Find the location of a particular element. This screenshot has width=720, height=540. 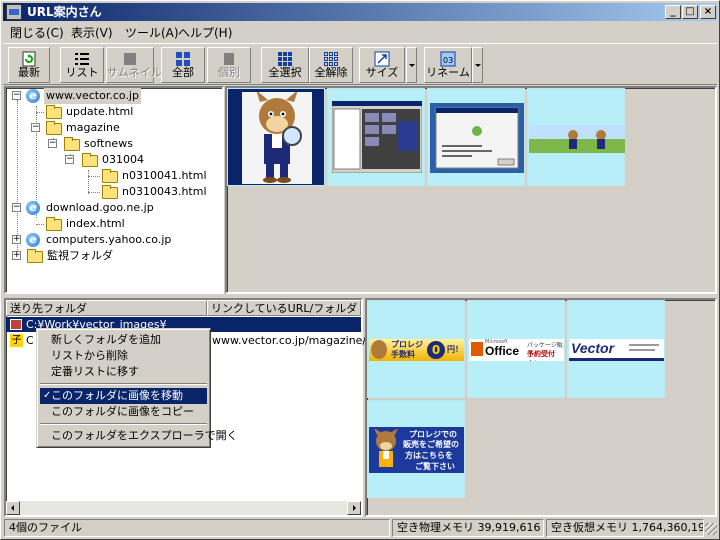

menu-close: 閉じる(C) is located at coordinates (37, 32).